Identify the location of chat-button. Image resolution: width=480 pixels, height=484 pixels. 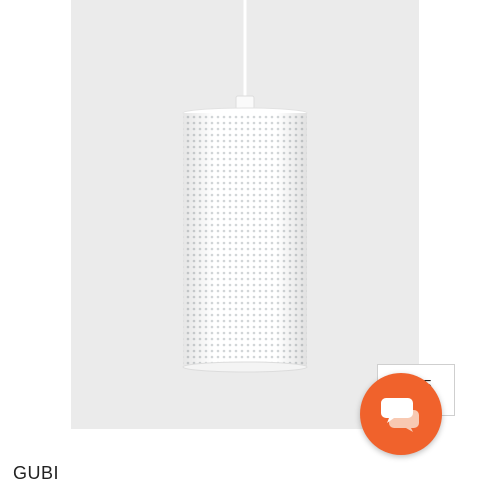
(401, 414).